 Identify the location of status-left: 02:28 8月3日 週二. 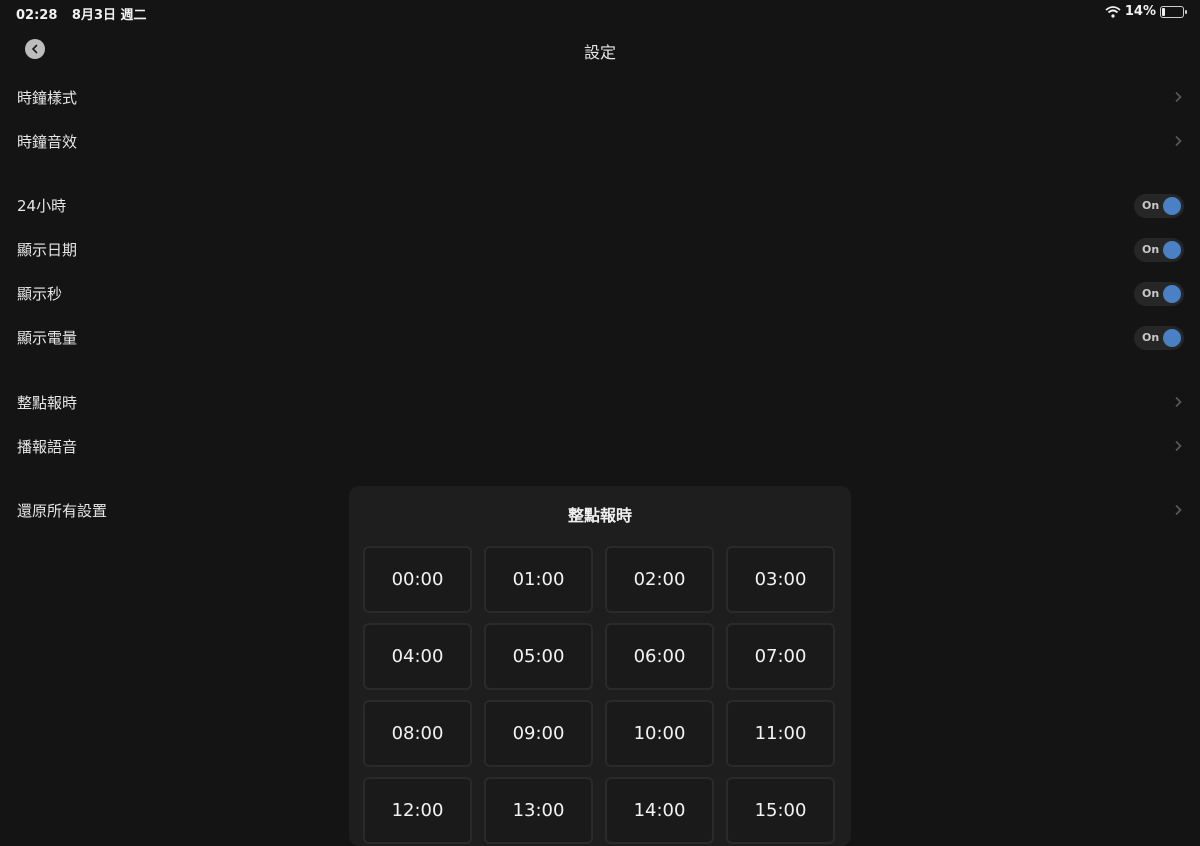
(86, 13).